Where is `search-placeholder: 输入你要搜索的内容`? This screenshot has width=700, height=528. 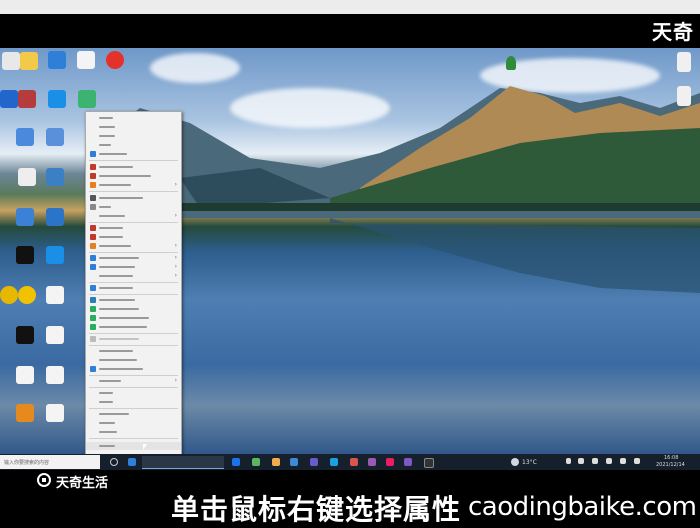 search-placeholder: 输入你要搜索的内容 is located at coordinates (27, 463).